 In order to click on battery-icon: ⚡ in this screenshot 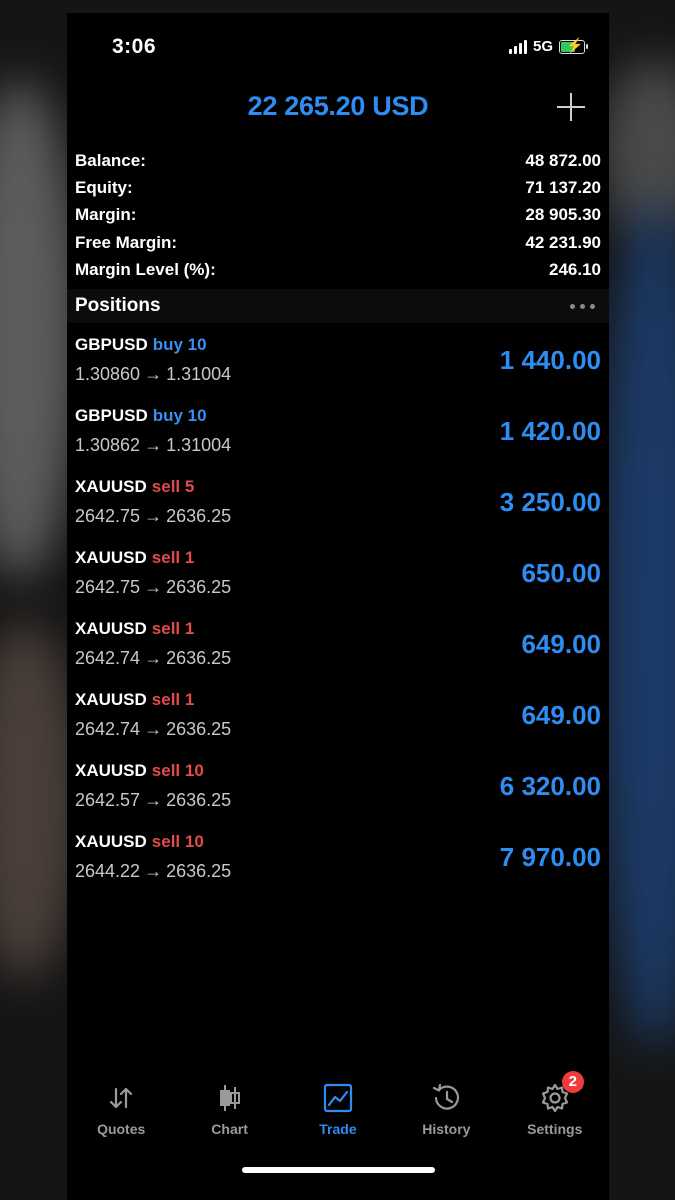, I will do `click(573, 46)`.